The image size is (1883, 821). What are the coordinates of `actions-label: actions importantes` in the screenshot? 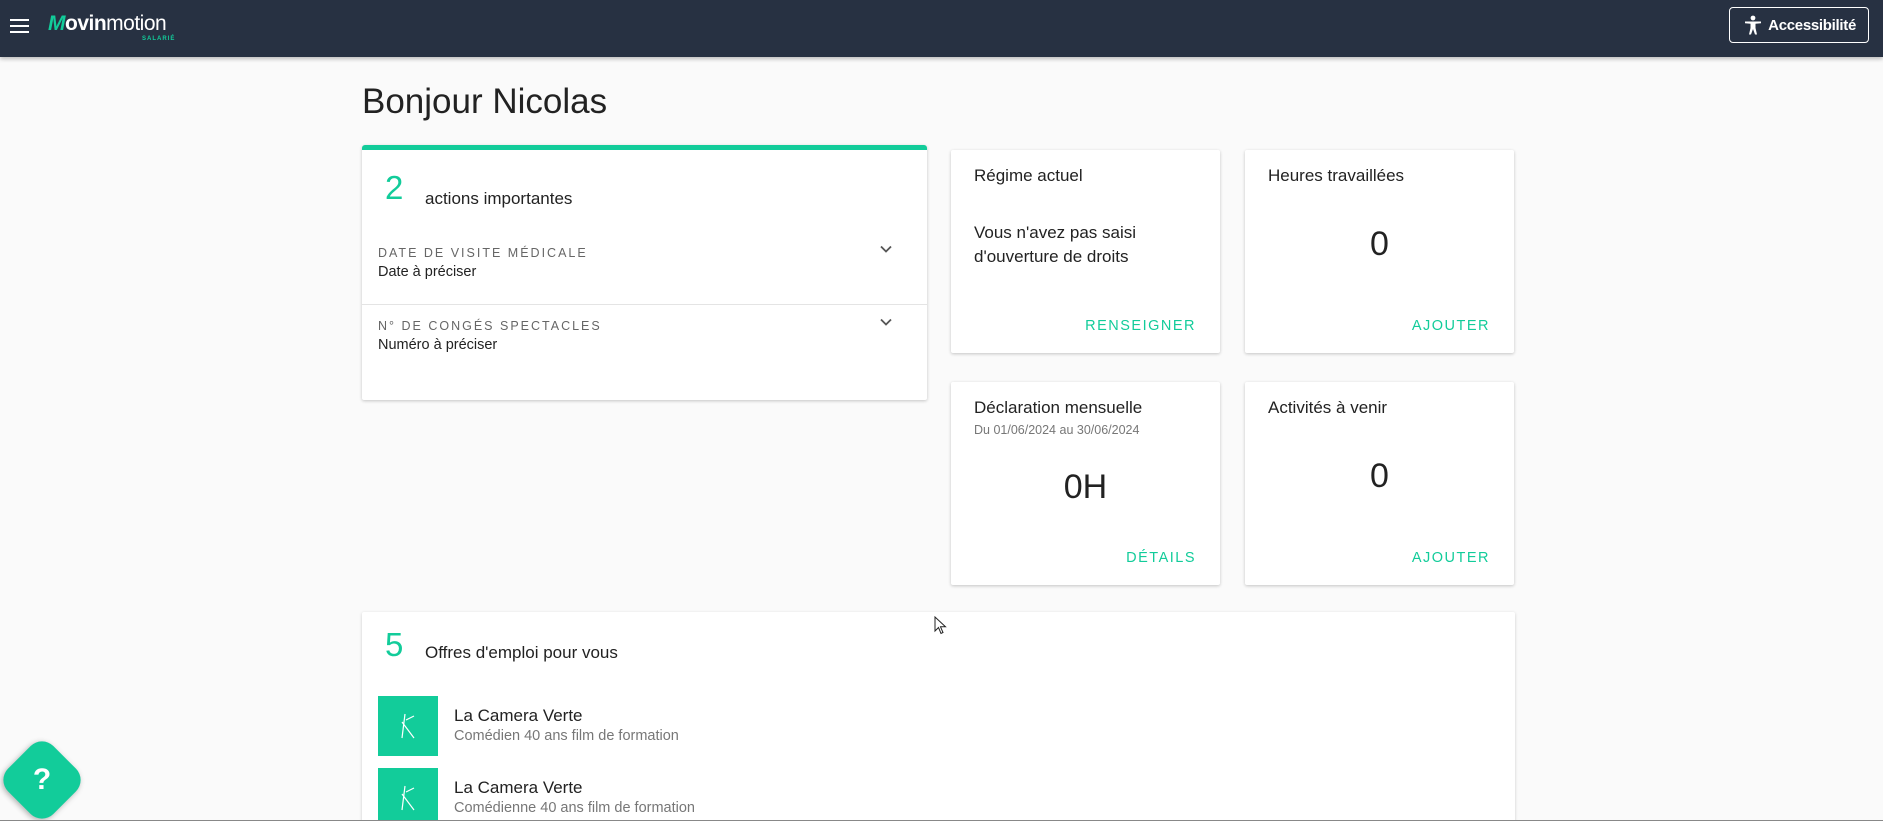 It's located at (499, 198).